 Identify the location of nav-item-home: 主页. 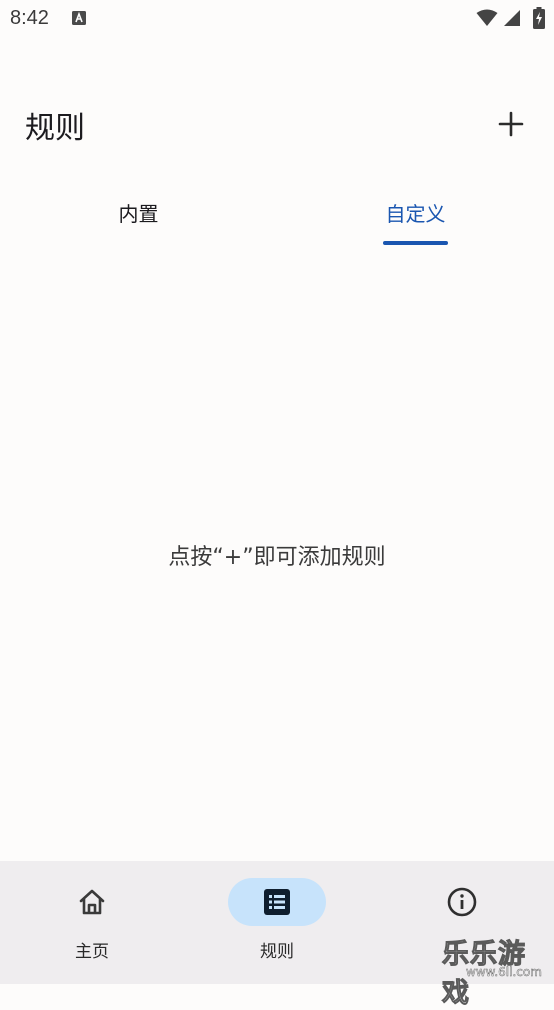
(92, 922).